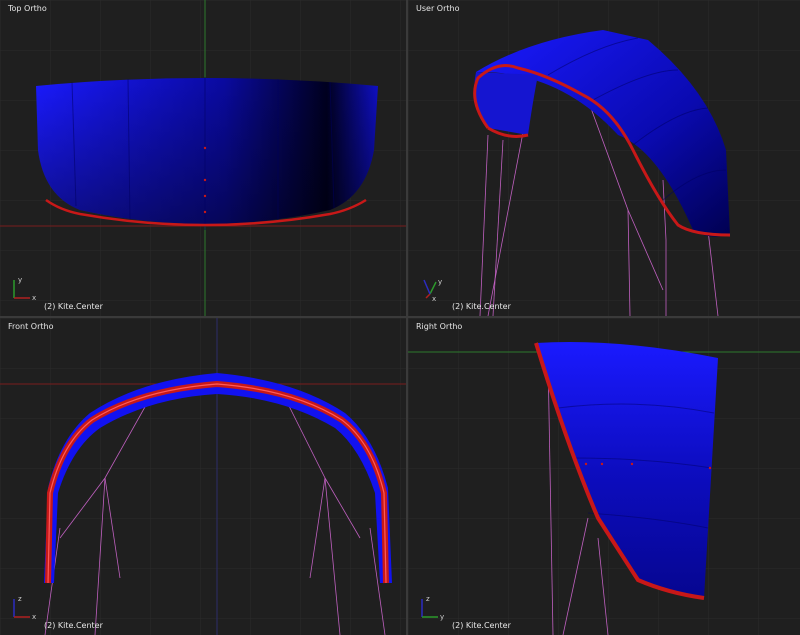  I want to click on viewport-title: Right Ortho, so click(439, 326).